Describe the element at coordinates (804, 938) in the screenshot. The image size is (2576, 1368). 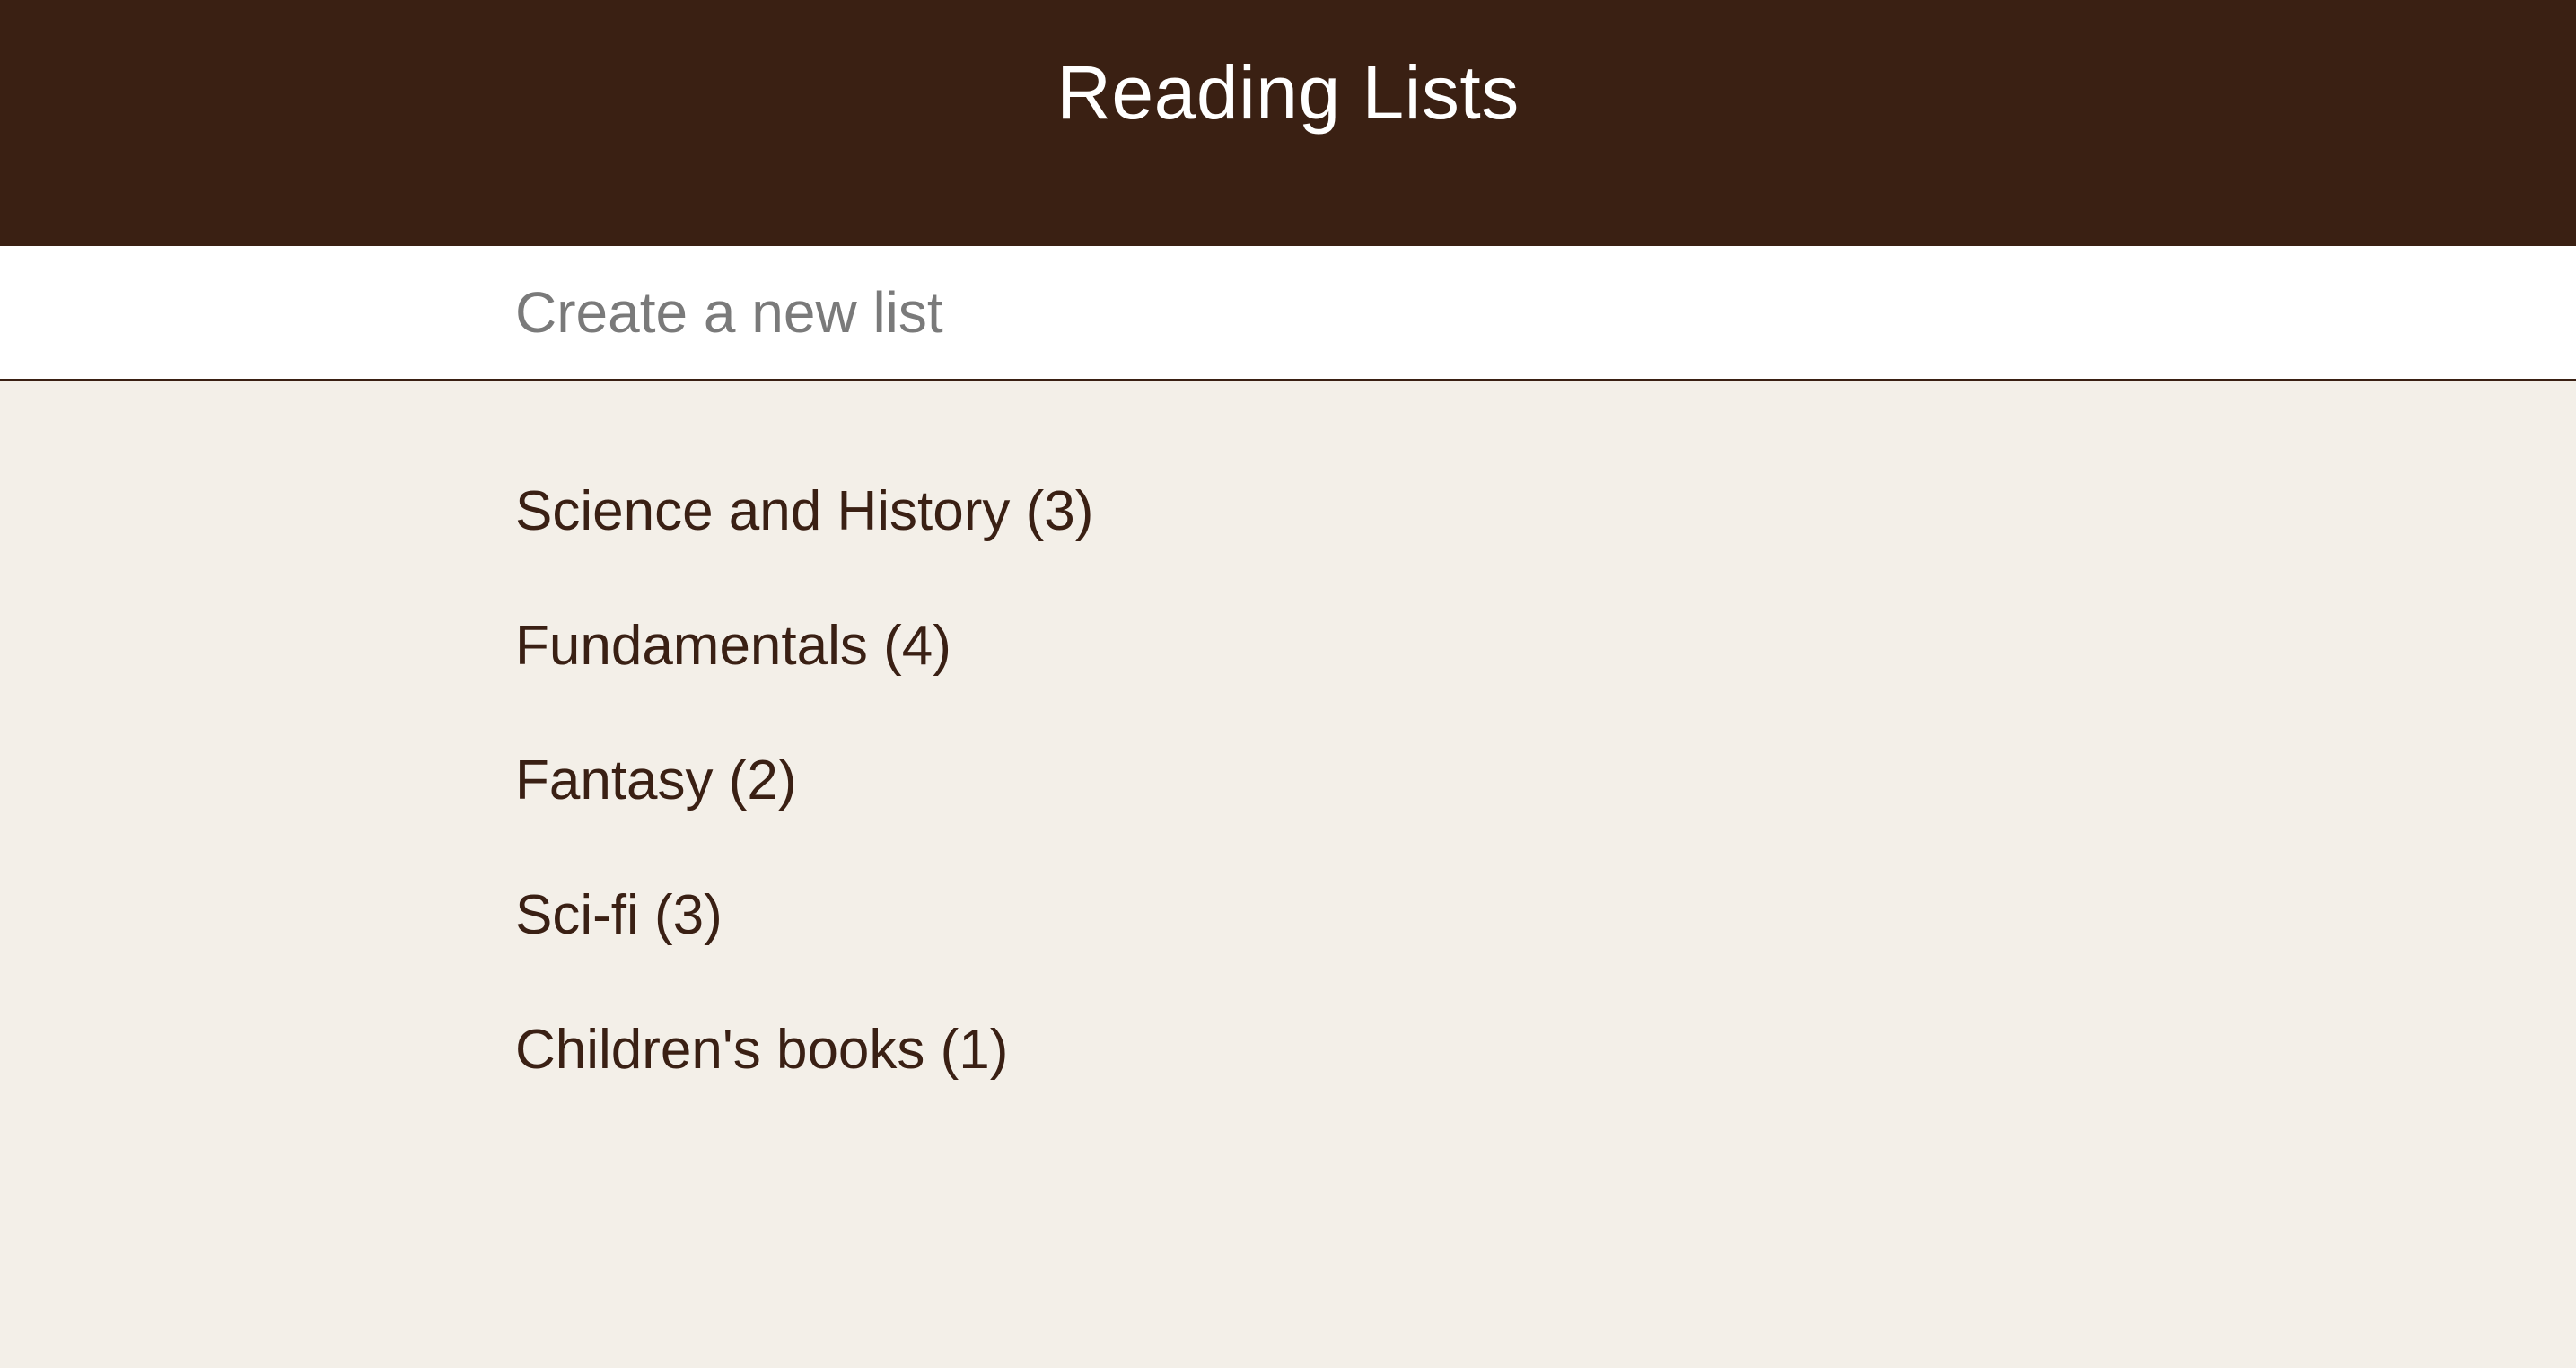
I see `list-item: Sci-fi (3)` at that location.